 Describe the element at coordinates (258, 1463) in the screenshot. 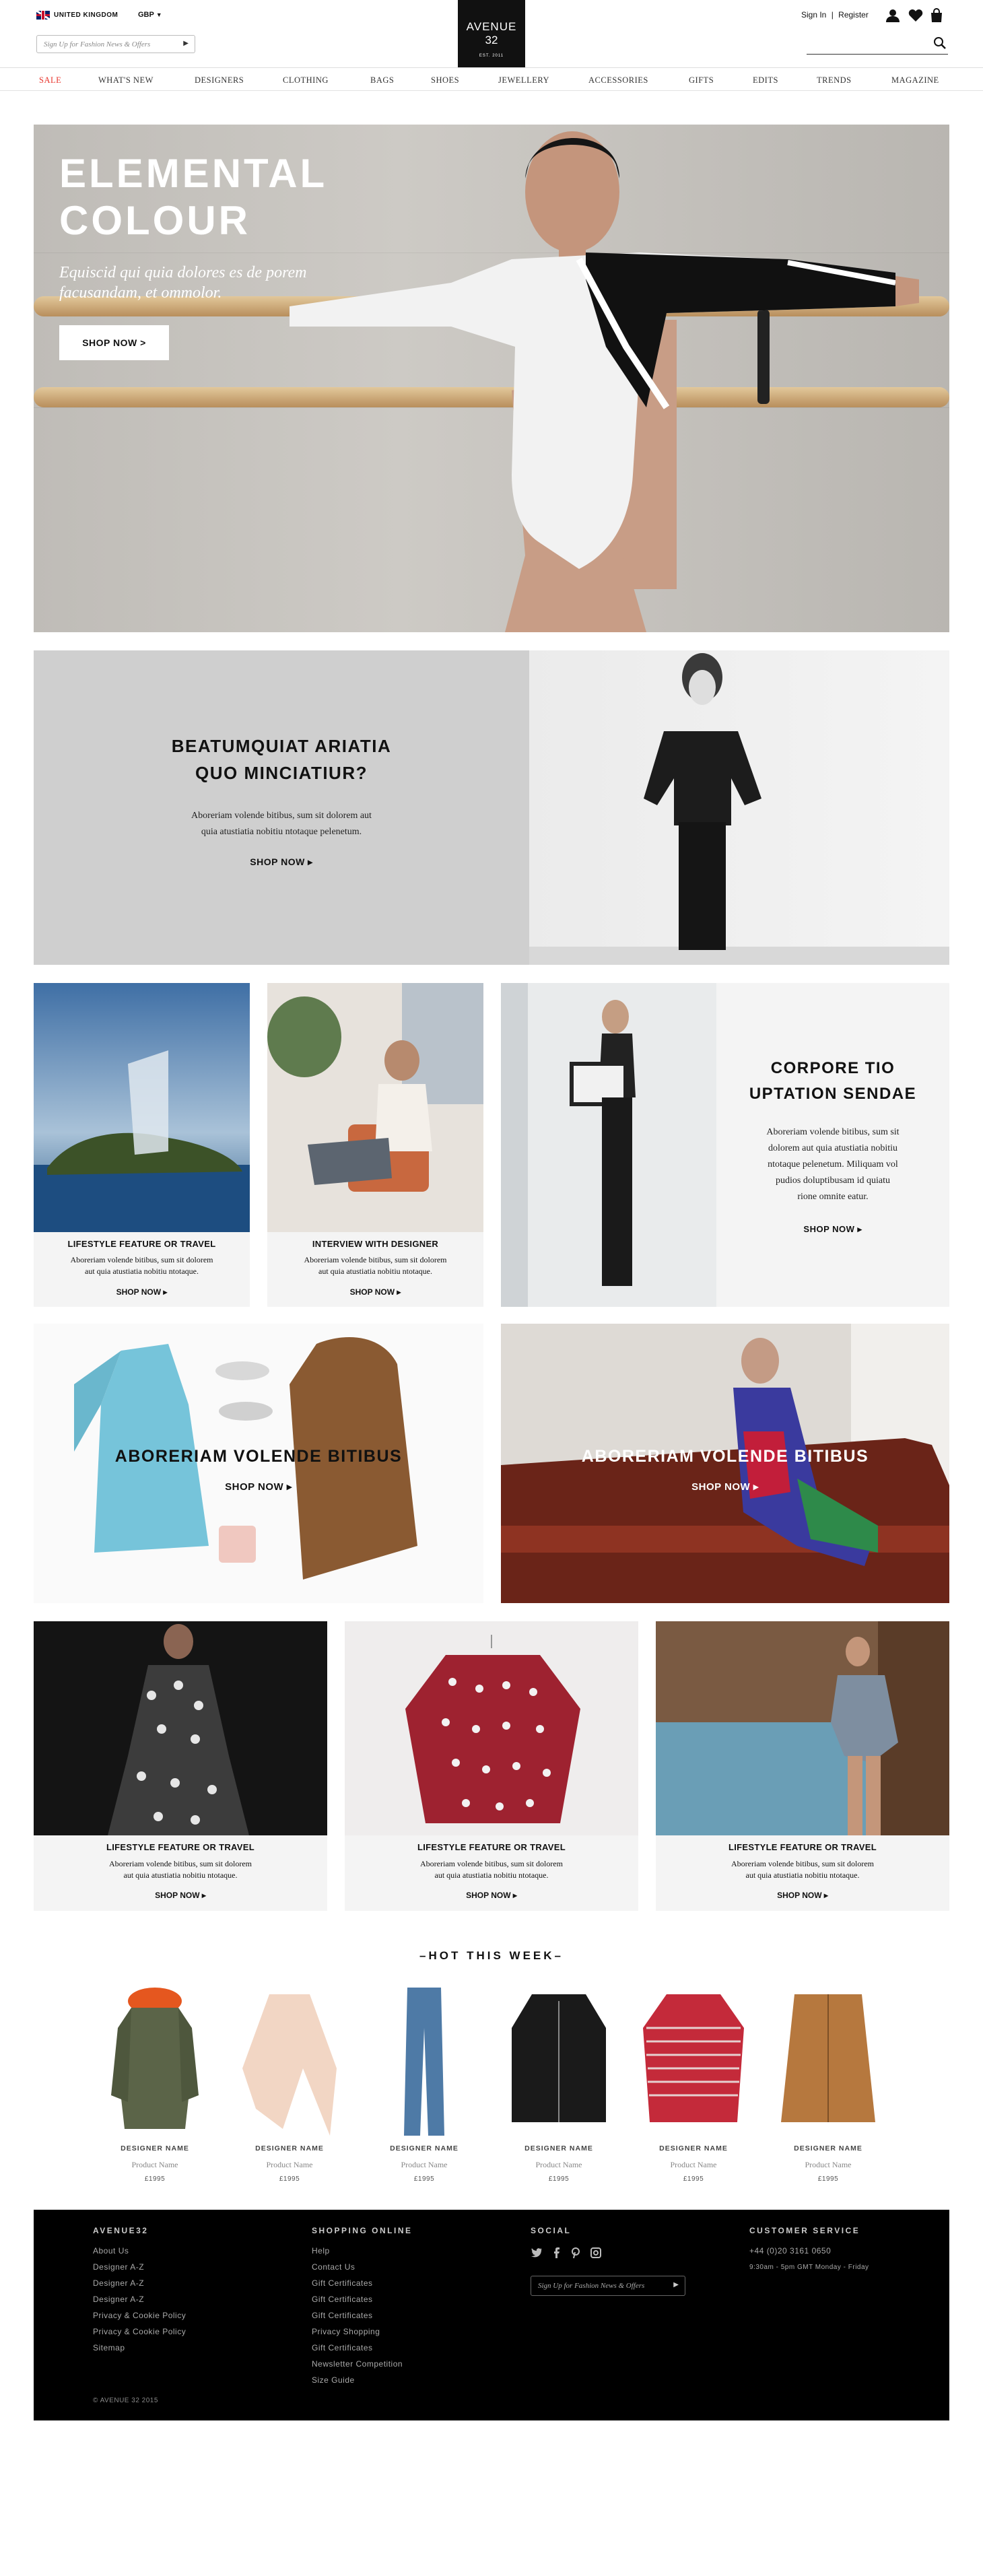

I see `clothing-flatlay-banner: ABORERIAM VOLENDE BITIBUS SHOP NOW ▸` at that location.